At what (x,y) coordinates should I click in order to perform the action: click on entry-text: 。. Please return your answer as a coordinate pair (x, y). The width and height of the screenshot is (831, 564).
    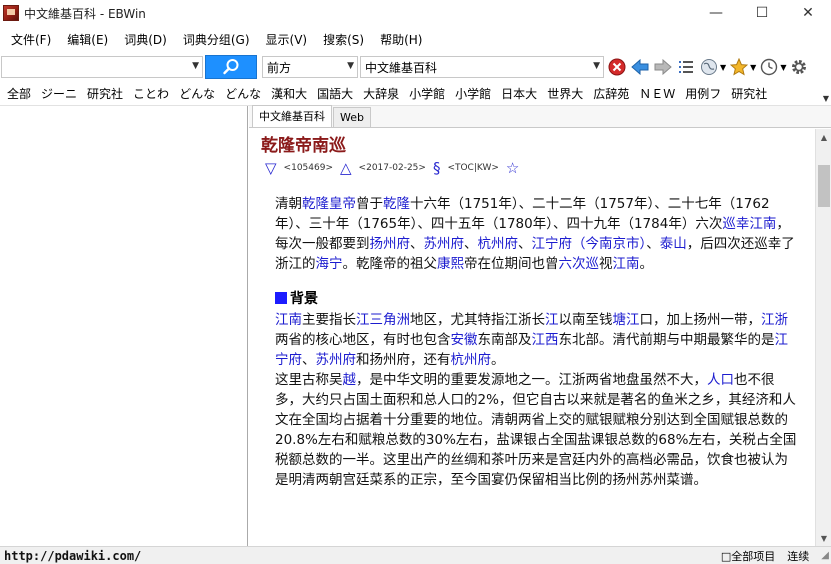
    Looking at the image, I should click on (498, 360).